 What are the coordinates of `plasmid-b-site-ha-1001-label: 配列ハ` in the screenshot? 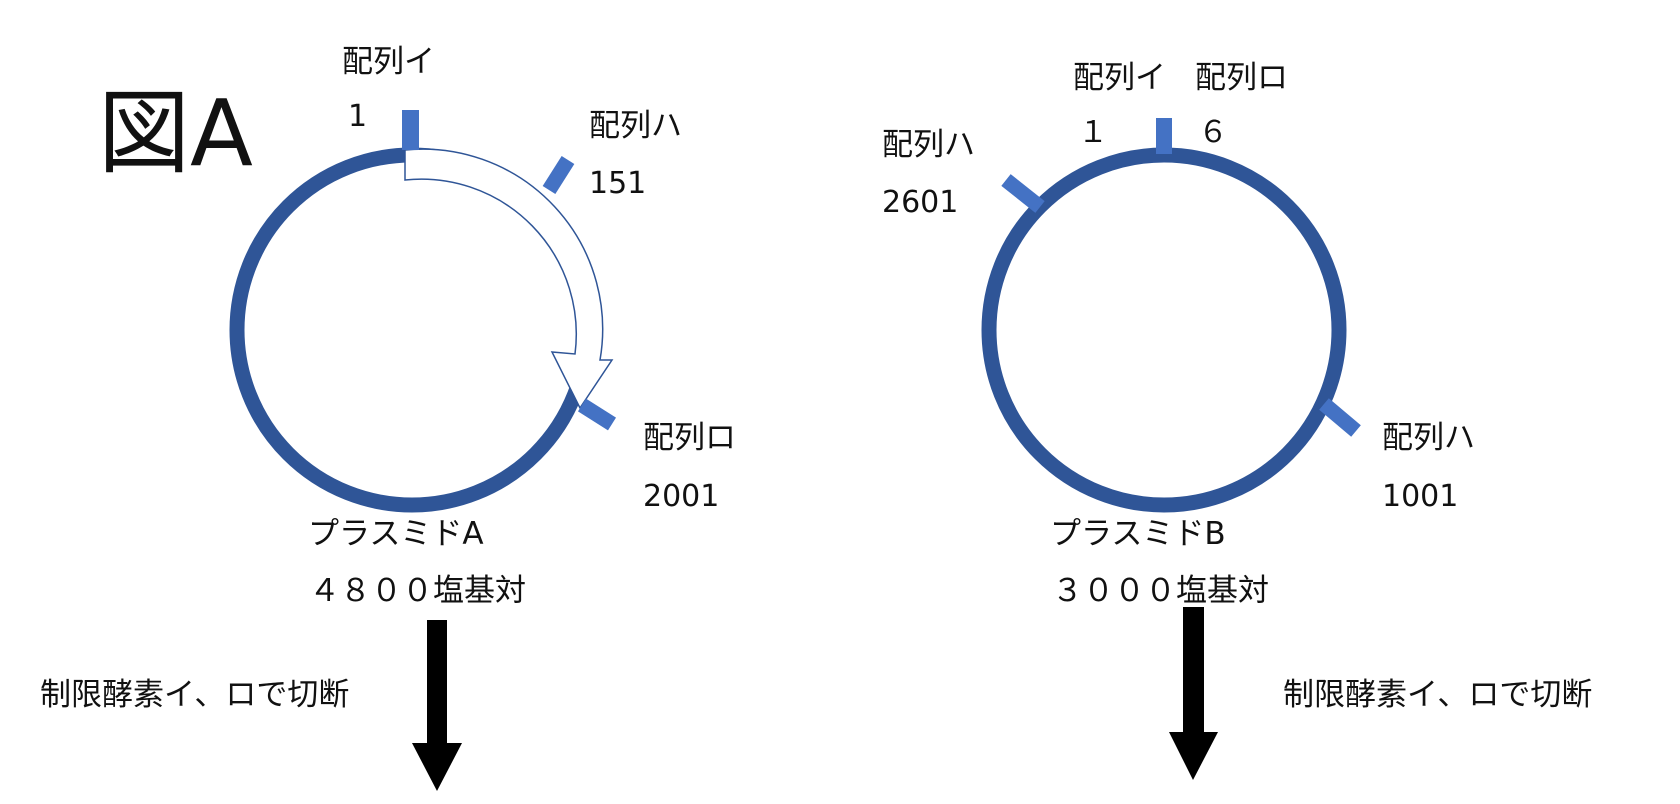 It's located at (1428, 438).